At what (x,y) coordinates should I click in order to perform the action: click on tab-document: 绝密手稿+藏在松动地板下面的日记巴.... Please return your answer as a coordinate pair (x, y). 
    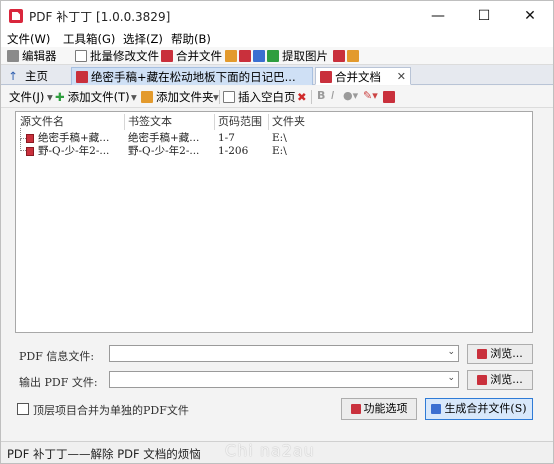
    Looking at the image, I should click on (192, 76).